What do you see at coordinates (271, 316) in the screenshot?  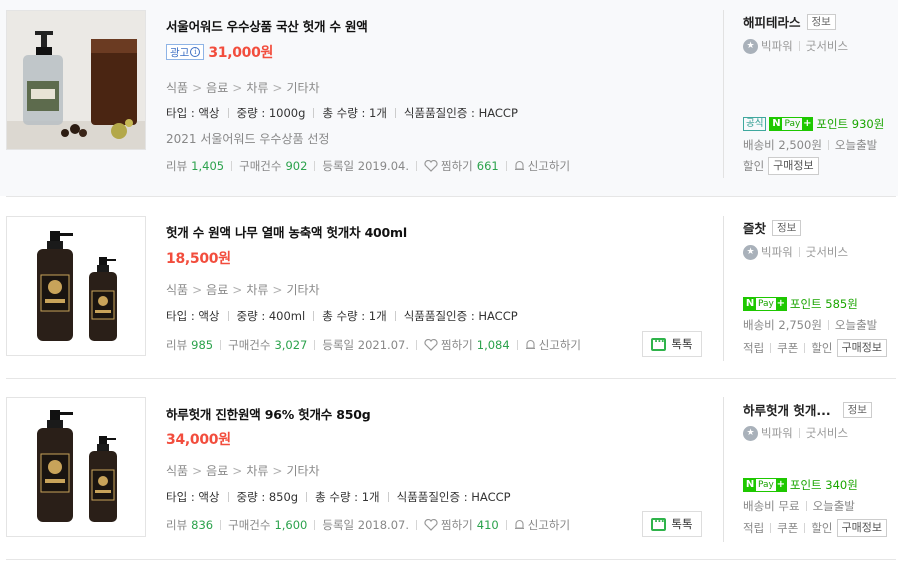 I see `spec-weight: 중량 : 400ml` at bounding box center [271, 316].